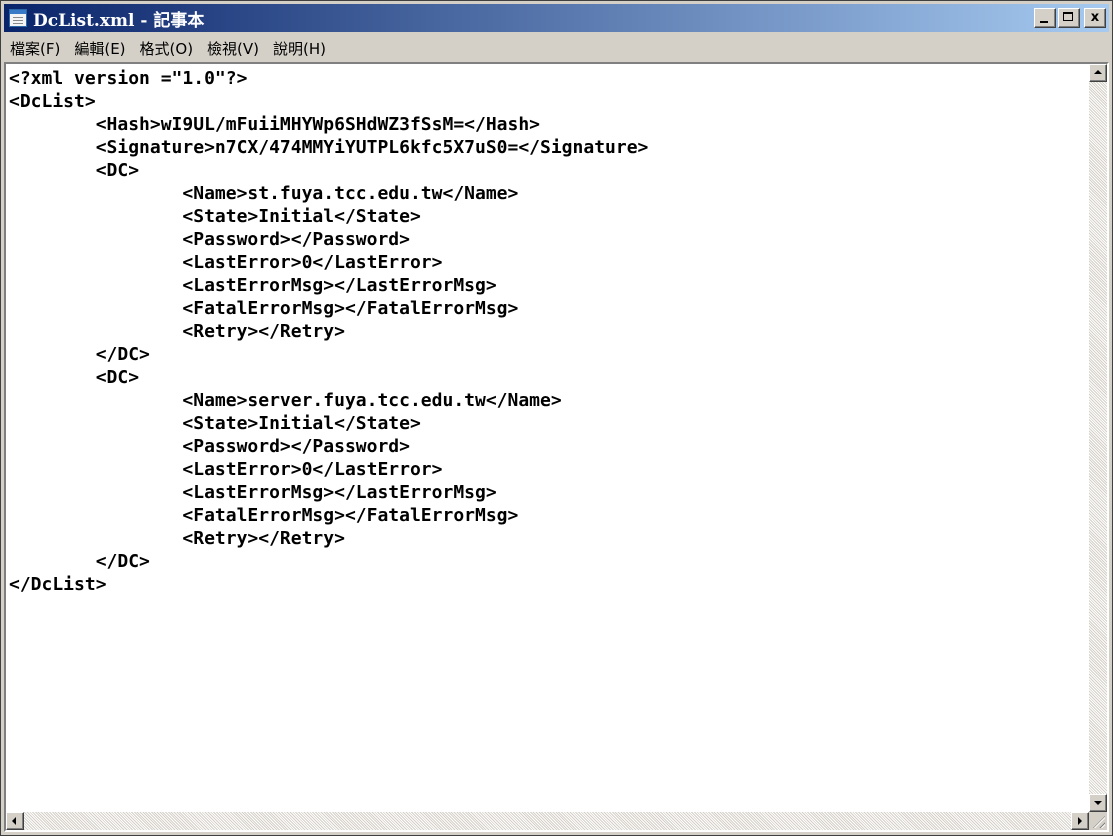  I want to click on menu-edit: 編輯(E), so click(100, 48).